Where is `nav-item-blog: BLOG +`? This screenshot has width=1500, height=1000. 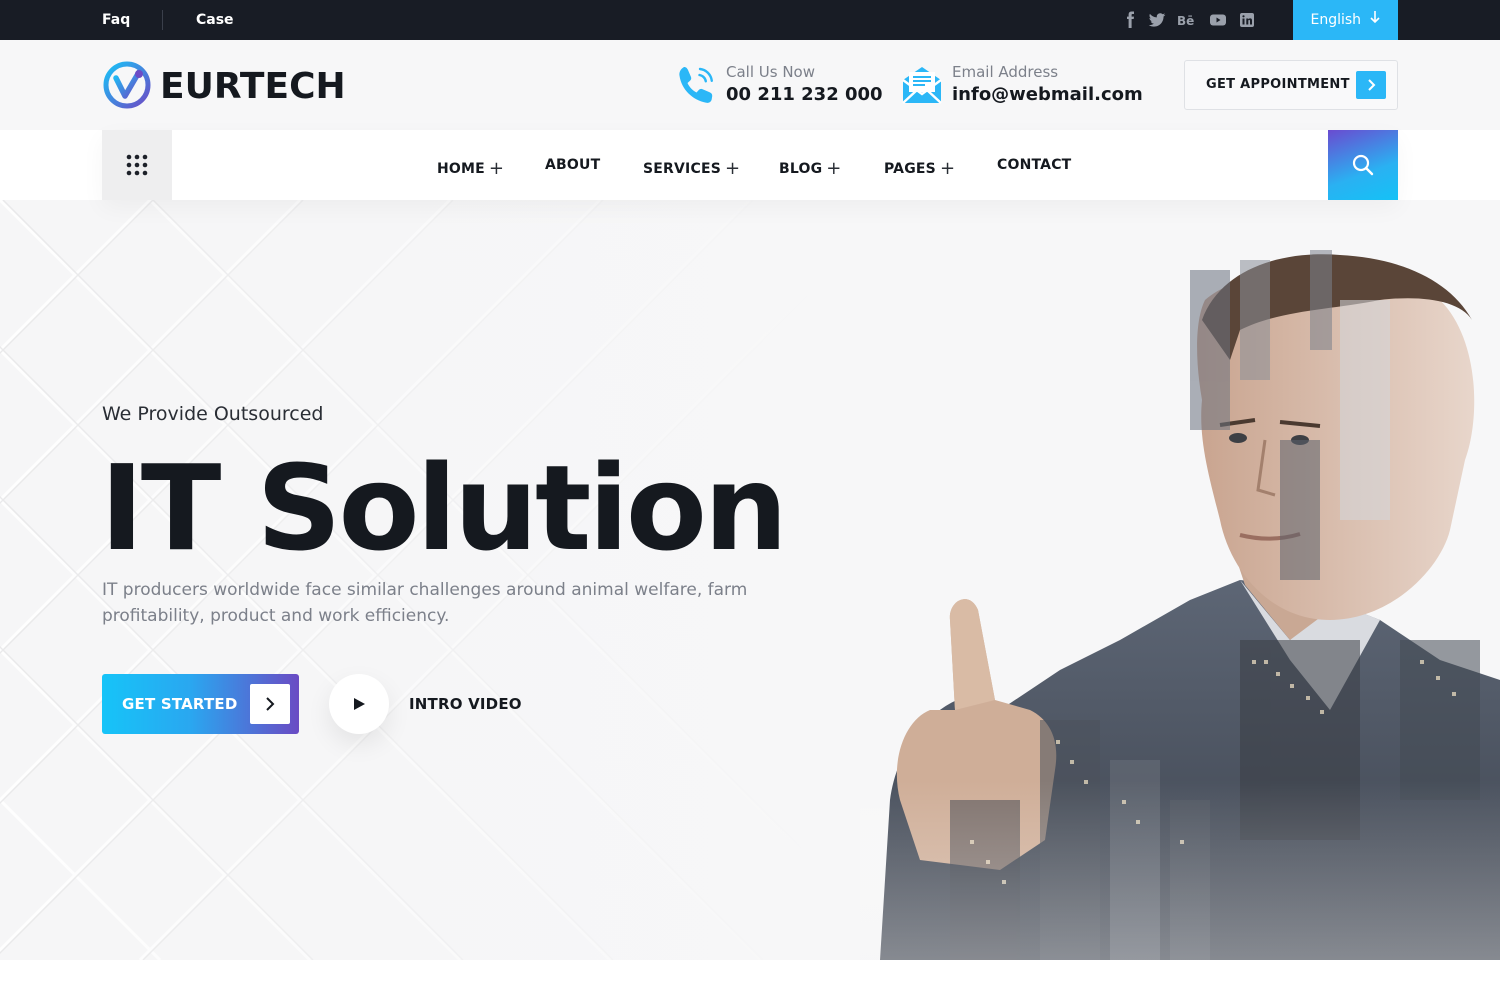 nav-item-blog: BLOG + is located at coordinates (810, 168).